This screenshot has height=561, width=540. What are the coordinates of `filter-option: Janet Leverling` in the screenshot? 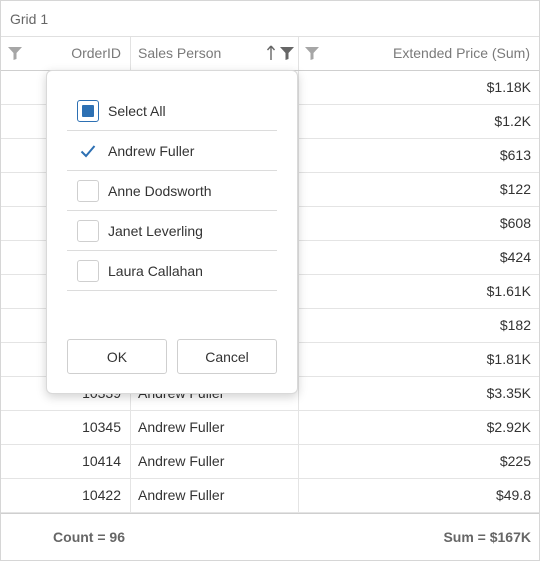 It's located at (172, 231).